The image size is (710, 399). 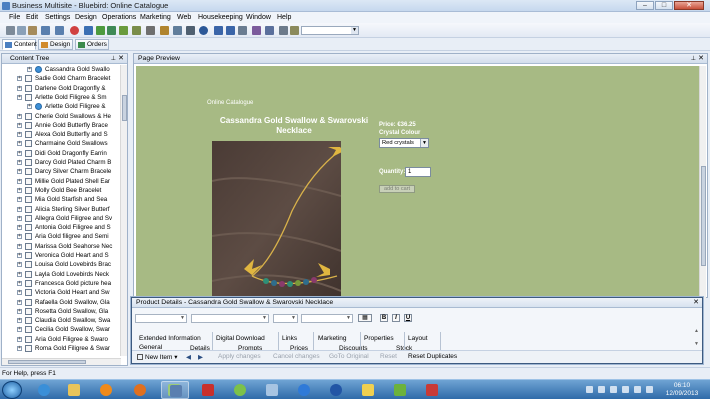 What do you see at coordinates (218, 30) in the screenshot?
I see `move-up-icon` at bounding box center [218, 30].